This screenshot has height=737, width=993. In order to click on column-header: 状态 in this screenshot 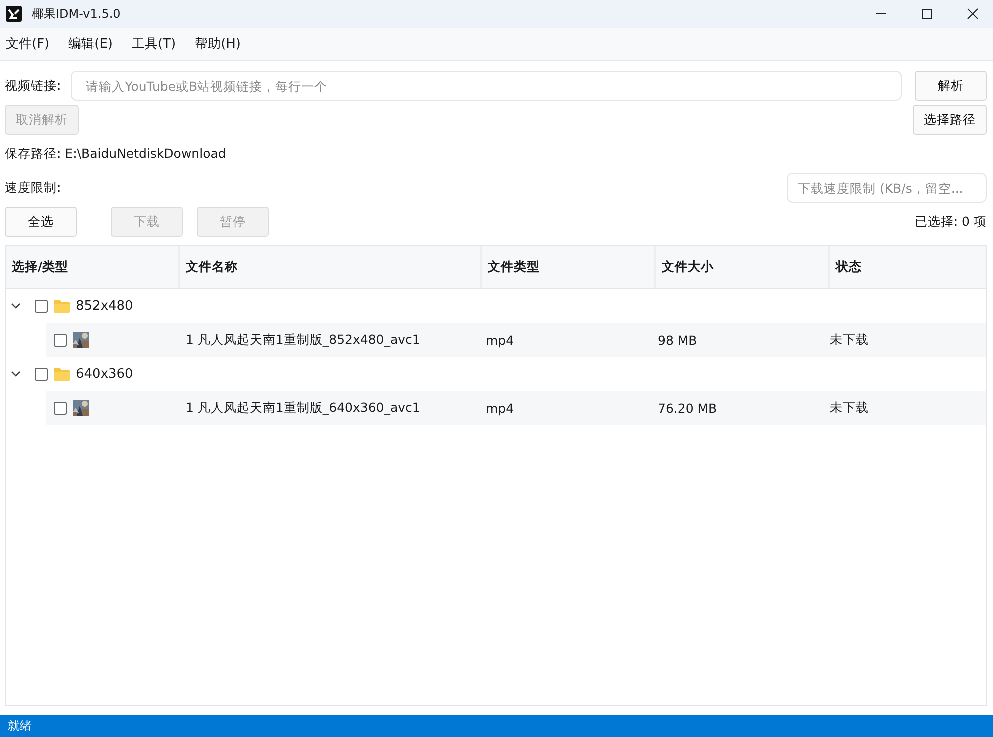, I will do `click(908, 267)`.